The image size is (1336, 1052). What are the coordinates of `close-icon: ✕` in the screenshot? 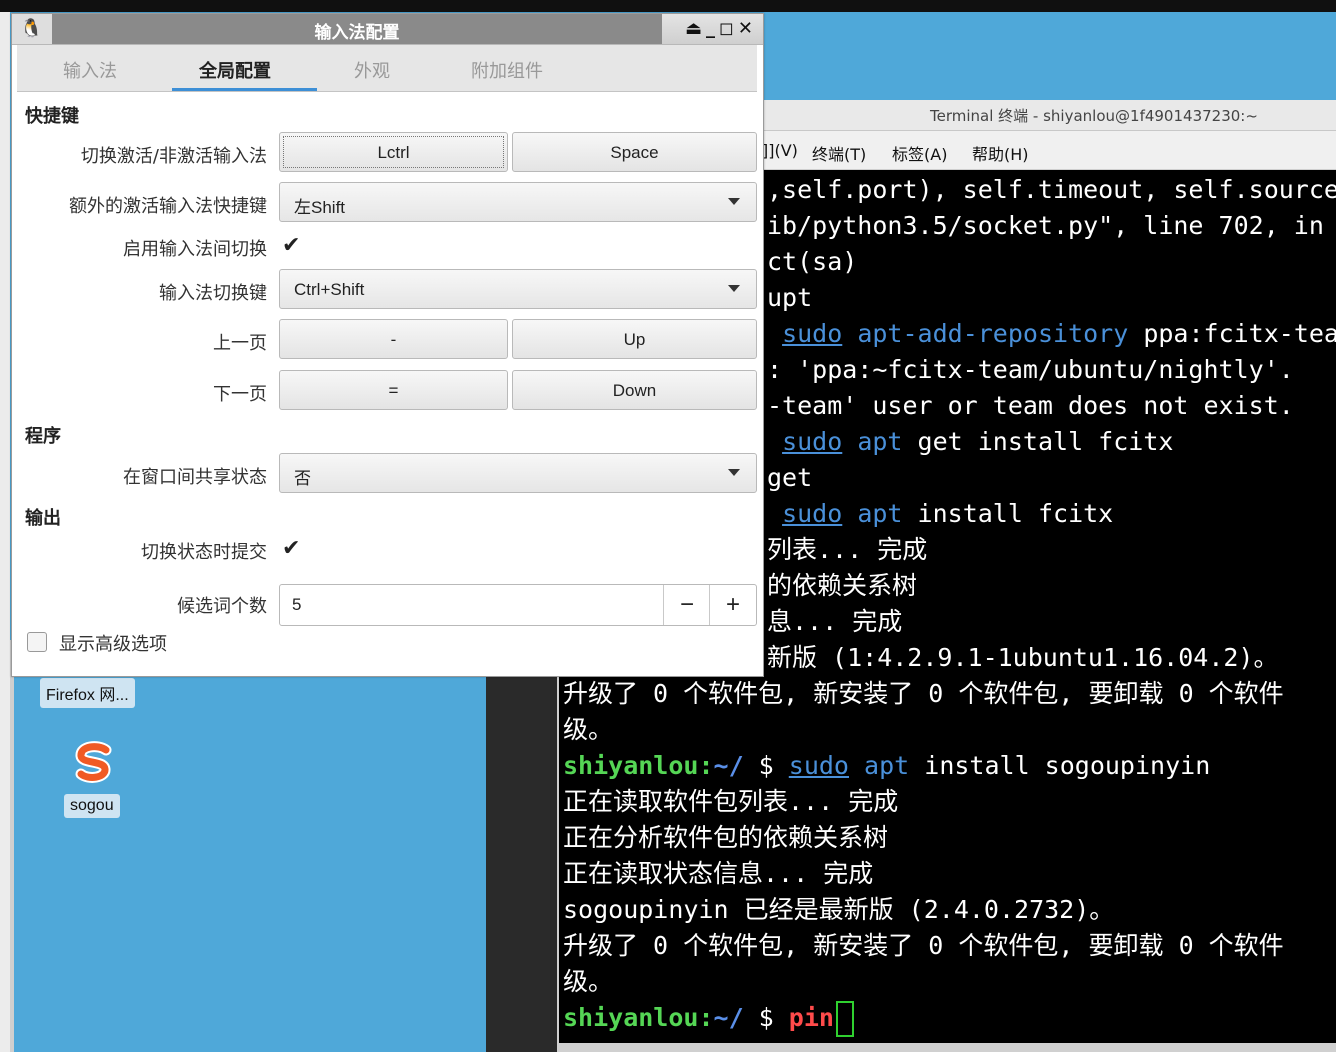 It's located at (747, 28).